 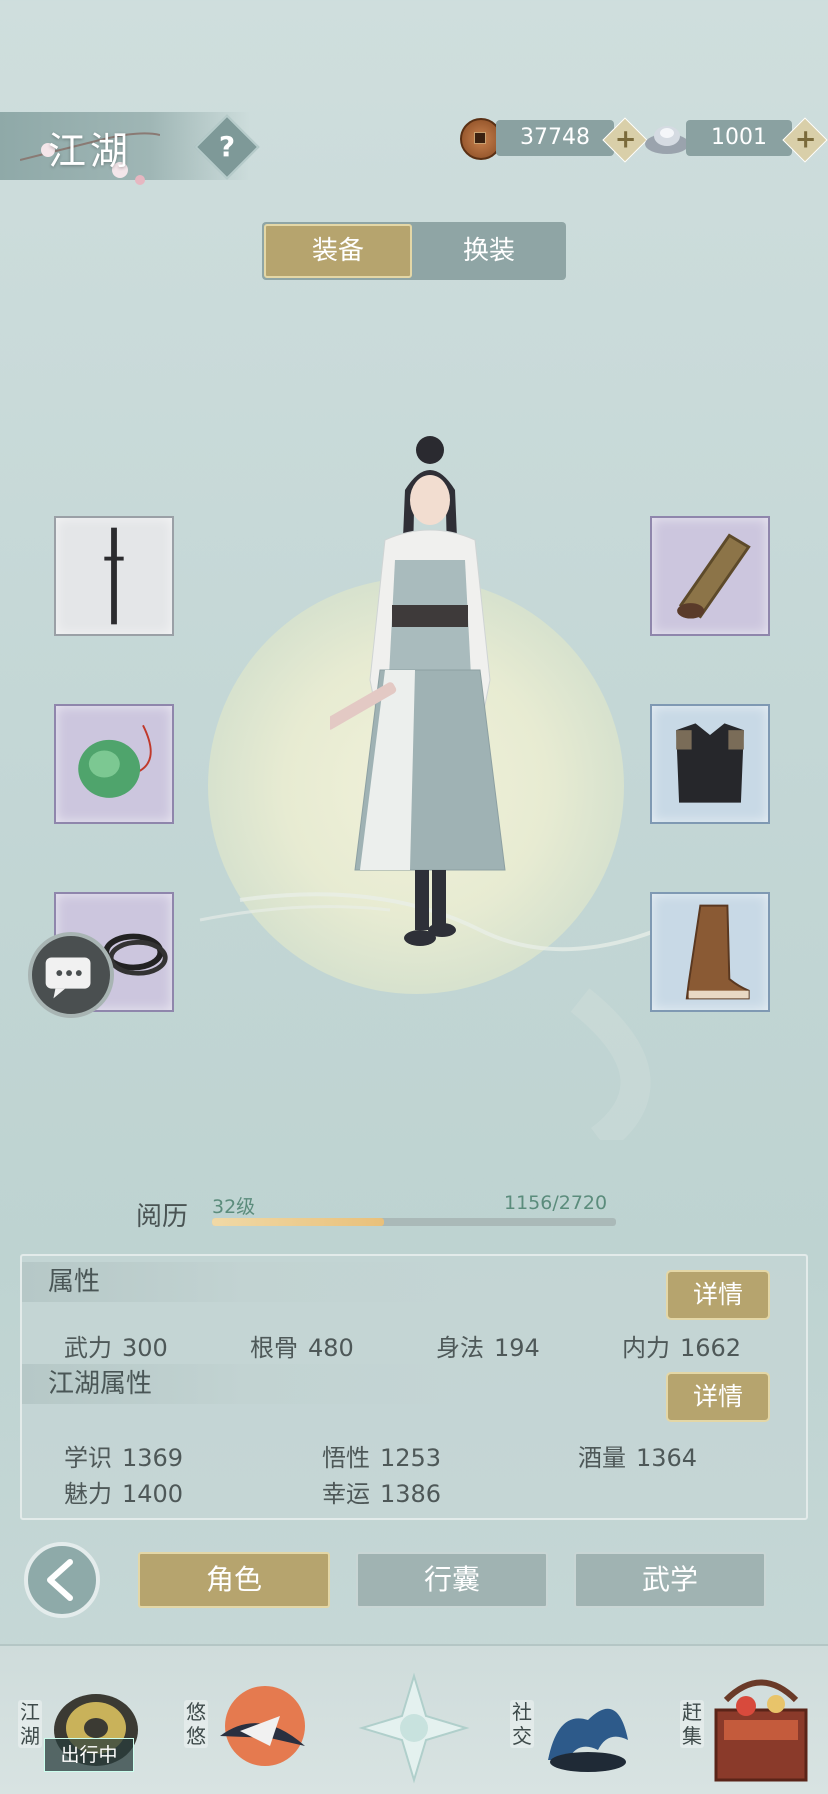 What do you see at coordinates (489, 251) in the screenshot?
I see `tab-outfit: 换装` at bounding box center [489, 251].